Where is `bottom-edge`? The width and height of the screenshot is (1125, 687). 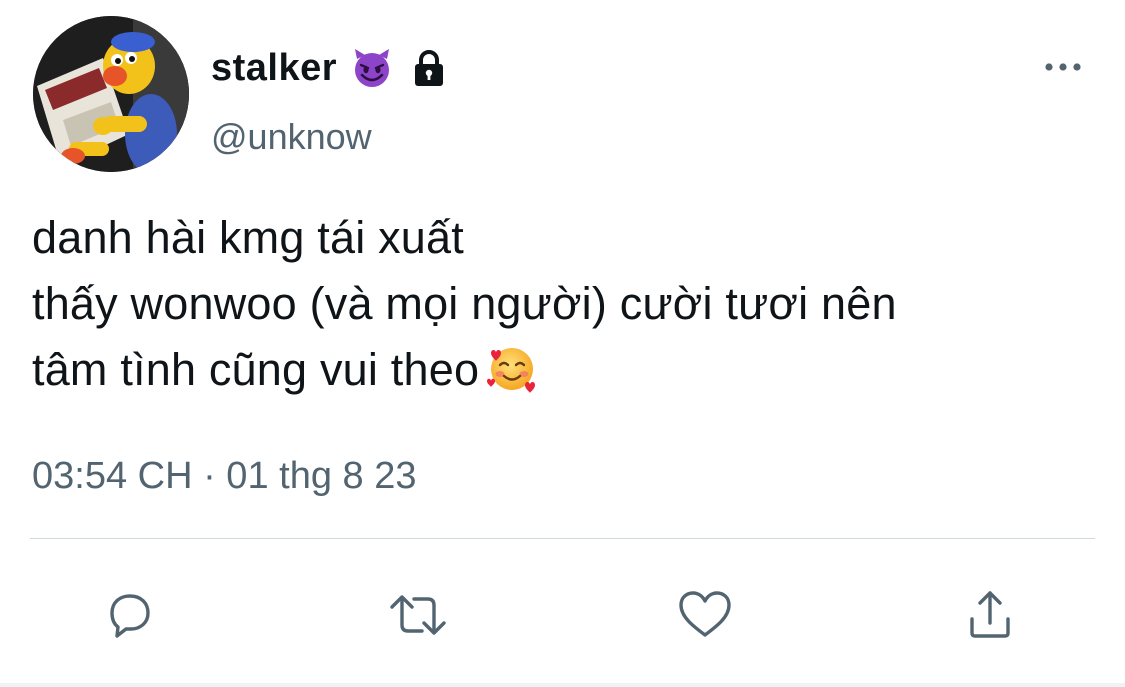 bottom-edge is located at coordinates (562, 685).